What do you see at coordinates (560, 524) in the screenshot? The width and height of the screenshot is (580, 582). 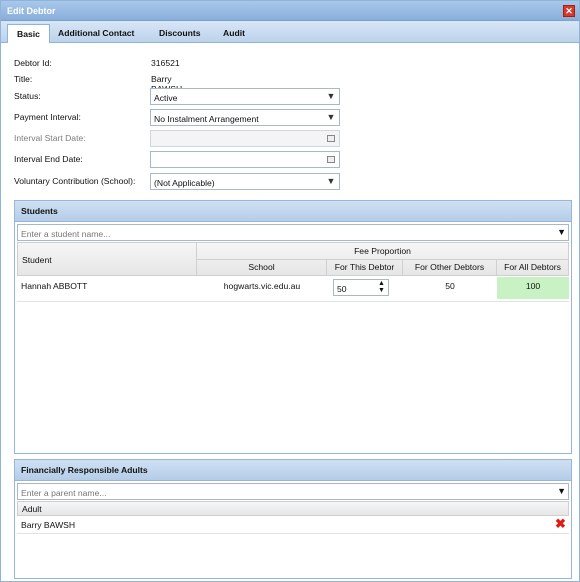 I see `delete-icon: ✖` at bounding box center [560, 524].